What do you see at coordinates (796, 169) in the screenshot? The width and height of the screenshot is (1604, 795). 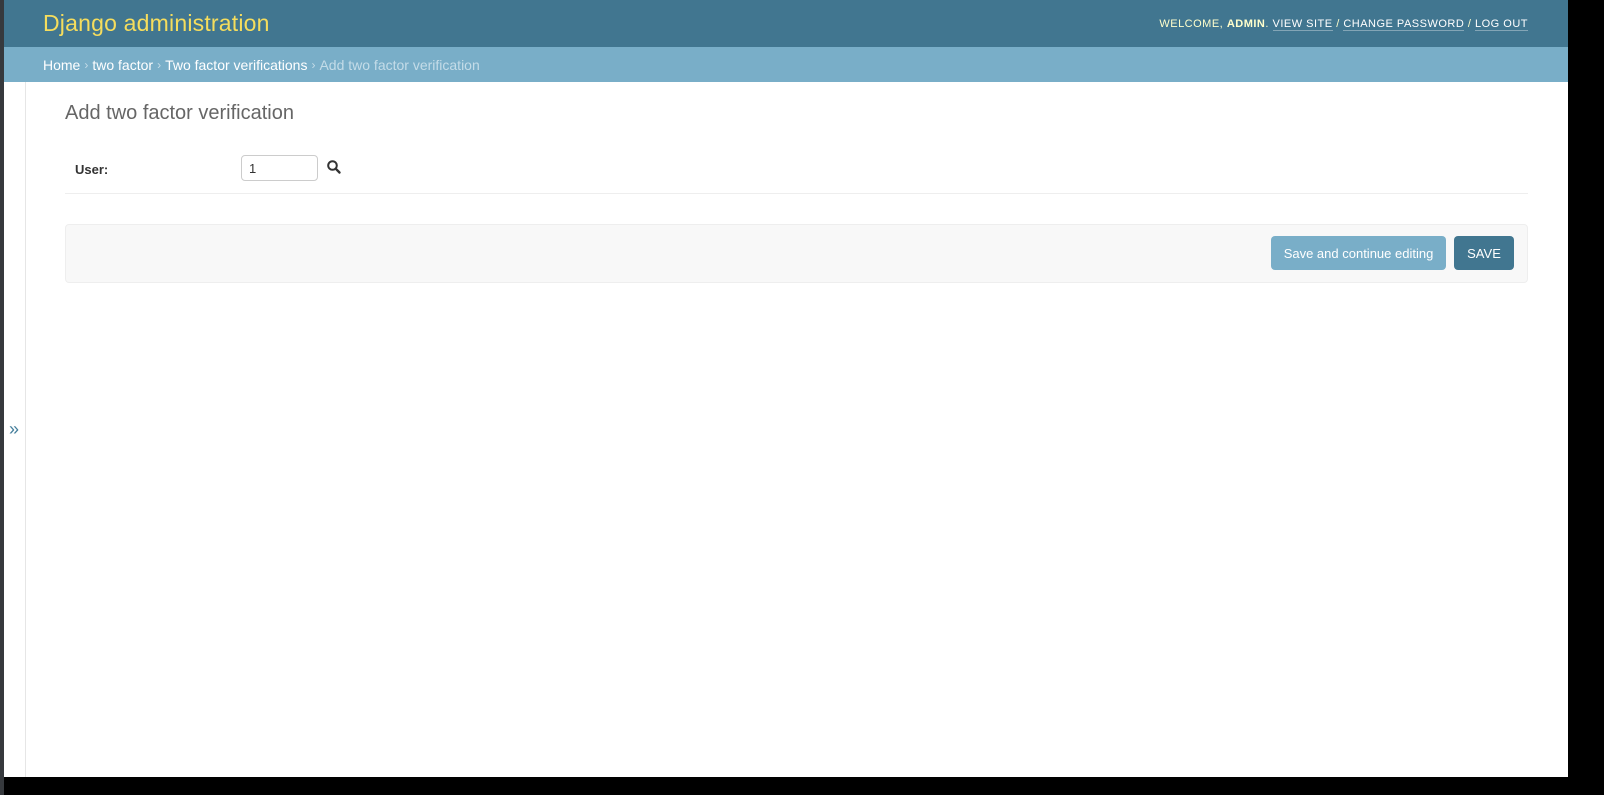 I see `form-row-user: User:` at bounding box center [796, 169].